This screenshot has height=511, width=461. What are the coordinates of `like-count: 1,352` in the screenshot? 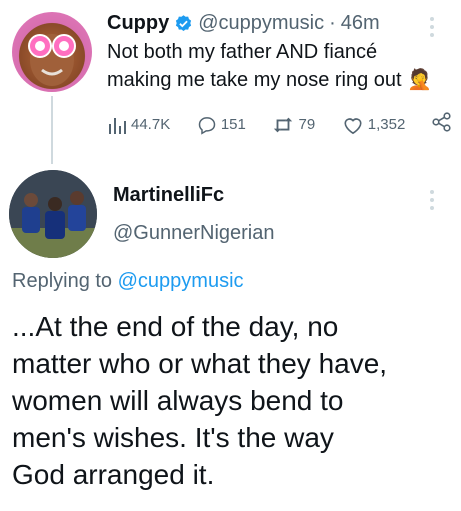 It's located at (386, 124).